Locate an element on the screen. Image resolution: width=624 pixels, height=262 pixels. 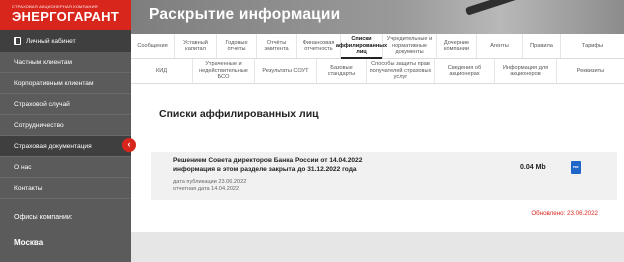
sidebar-item-cooperation: Сотрудничество is located at coordinates (65, 125).